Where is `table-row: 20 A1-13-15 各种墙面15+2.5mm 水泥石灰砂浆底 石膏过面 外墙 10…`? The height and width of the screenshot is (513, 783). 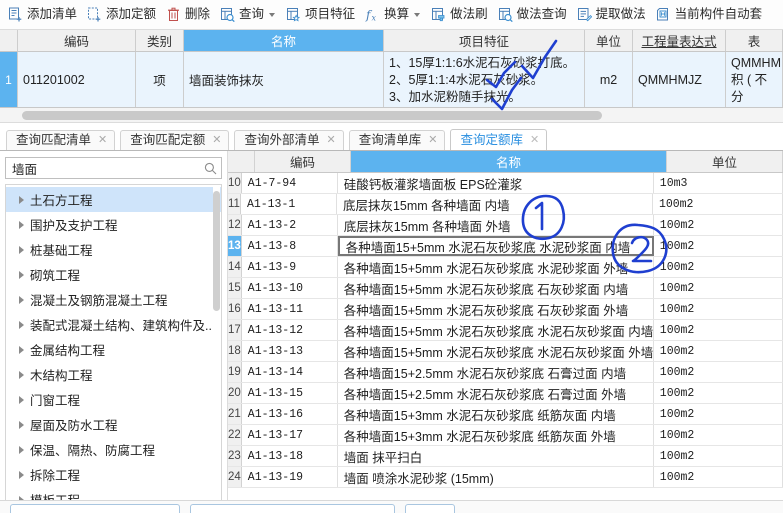
table-row: 20 A1-13-15 各种墙面15+2.5mm 水泥石灰砂浆底 石膏过面 外墙 10… is located at coordinates (505, 393).